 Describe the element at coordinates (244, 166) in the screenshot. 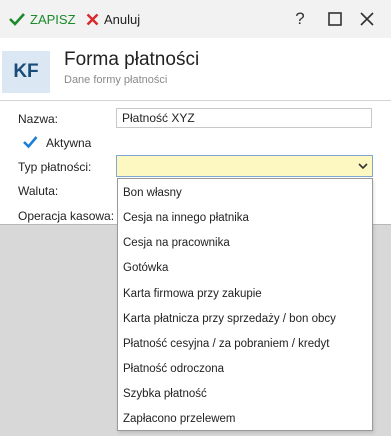

I see `payment-type-select` at that location.